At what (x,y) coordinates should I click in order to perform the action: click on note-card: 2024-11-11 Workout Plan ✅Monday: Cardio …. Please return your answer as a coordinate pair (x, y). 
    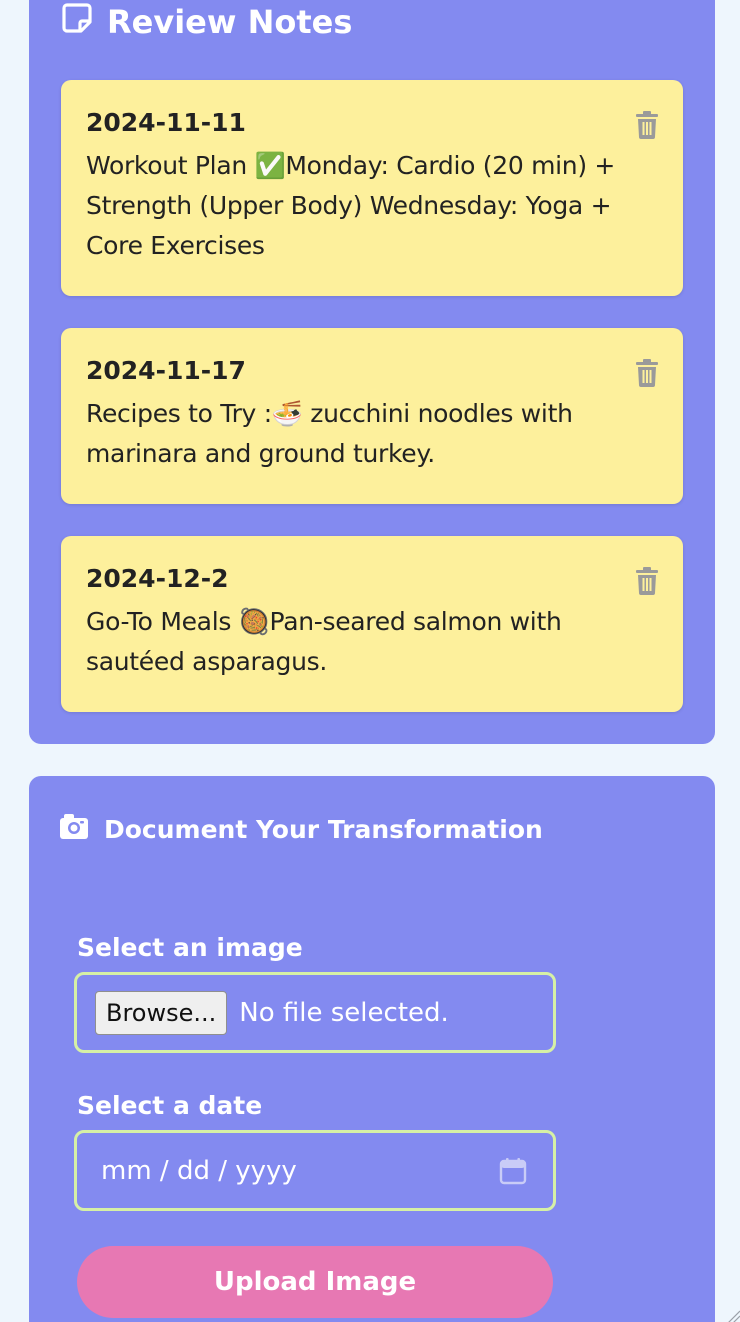
    Looking at the image, I should click on (372, 188).